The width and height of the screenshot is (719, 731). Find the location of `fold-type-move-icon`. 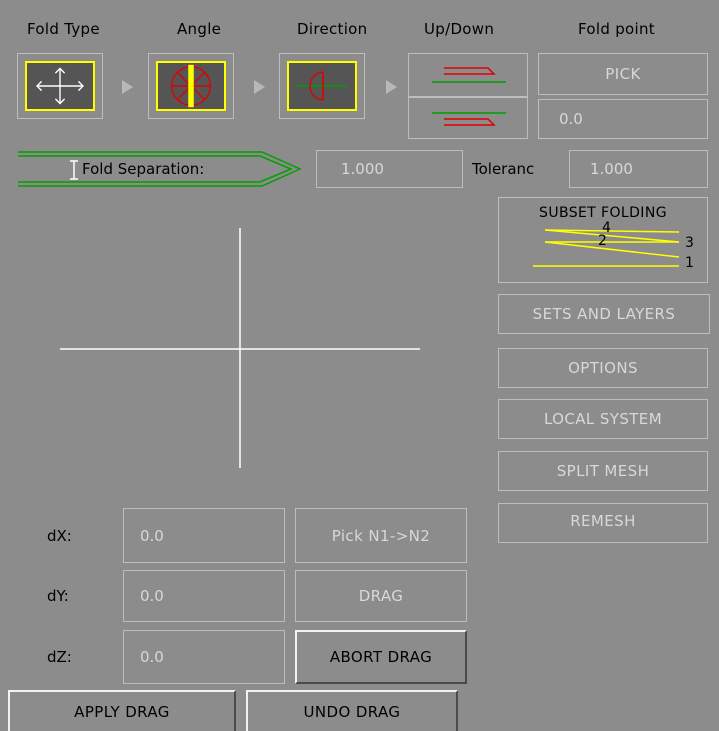

fold-type-move-icon is located at coordinates (60, 86).